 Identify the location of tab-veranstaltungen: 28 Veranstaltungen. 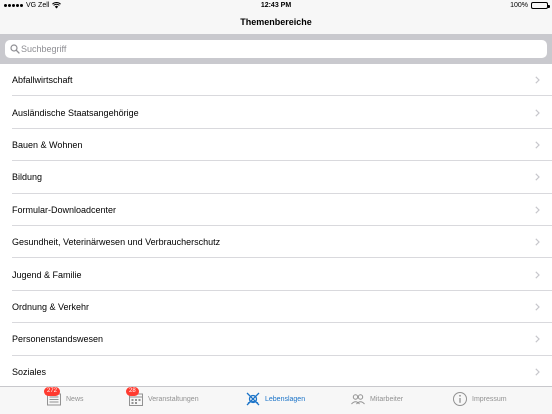
(162, 397).